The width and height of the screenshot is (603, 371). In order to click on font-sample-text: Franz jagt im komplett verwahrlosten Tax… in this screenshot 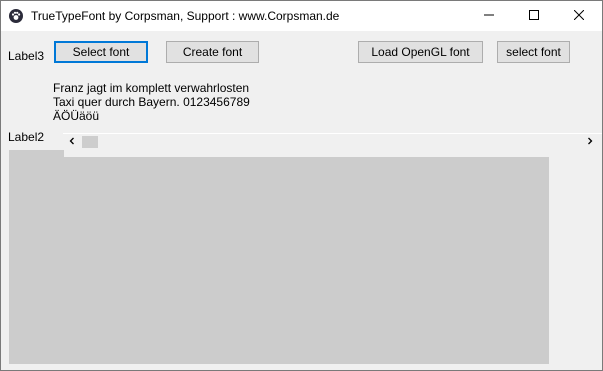, I will do `click(151, 102)`.